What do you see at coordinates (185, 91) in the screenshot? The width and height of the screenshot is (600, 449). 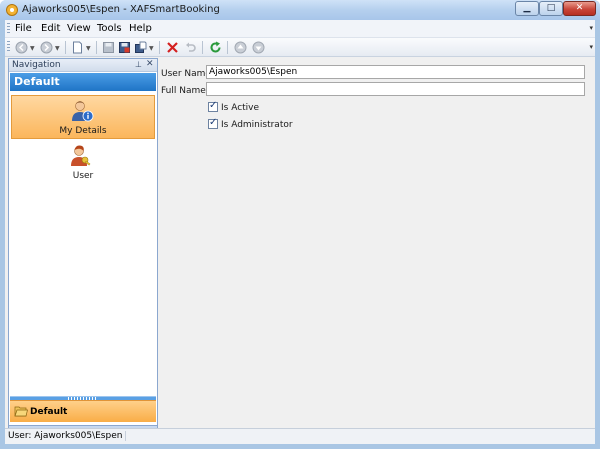 I see `full-name-label: Full Name:` at bounding box center [185, 91].